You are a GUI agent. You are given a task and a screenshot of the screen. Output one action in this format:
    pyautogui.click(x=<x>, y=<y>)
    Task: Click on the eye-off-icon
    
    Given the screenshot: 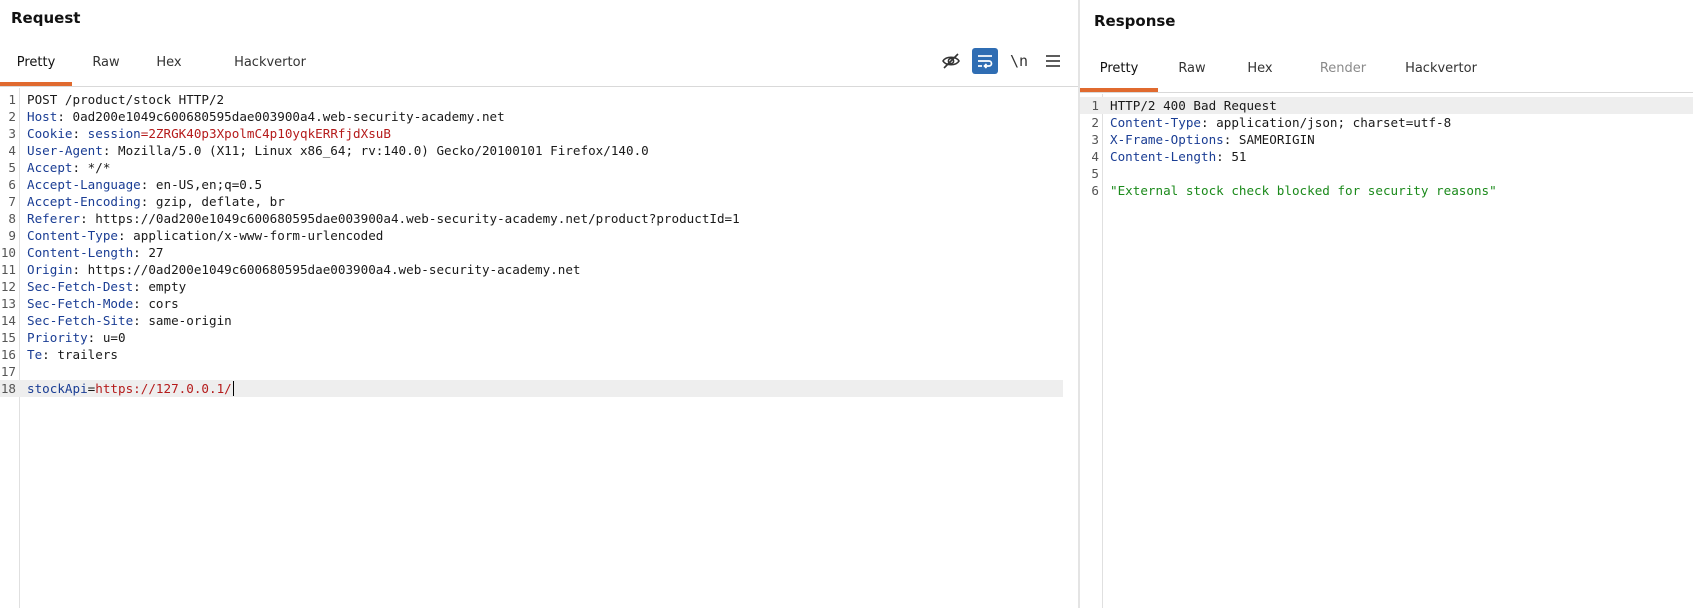 What is the action you would take?
    pyautogui.click(x=951, y=61)
    